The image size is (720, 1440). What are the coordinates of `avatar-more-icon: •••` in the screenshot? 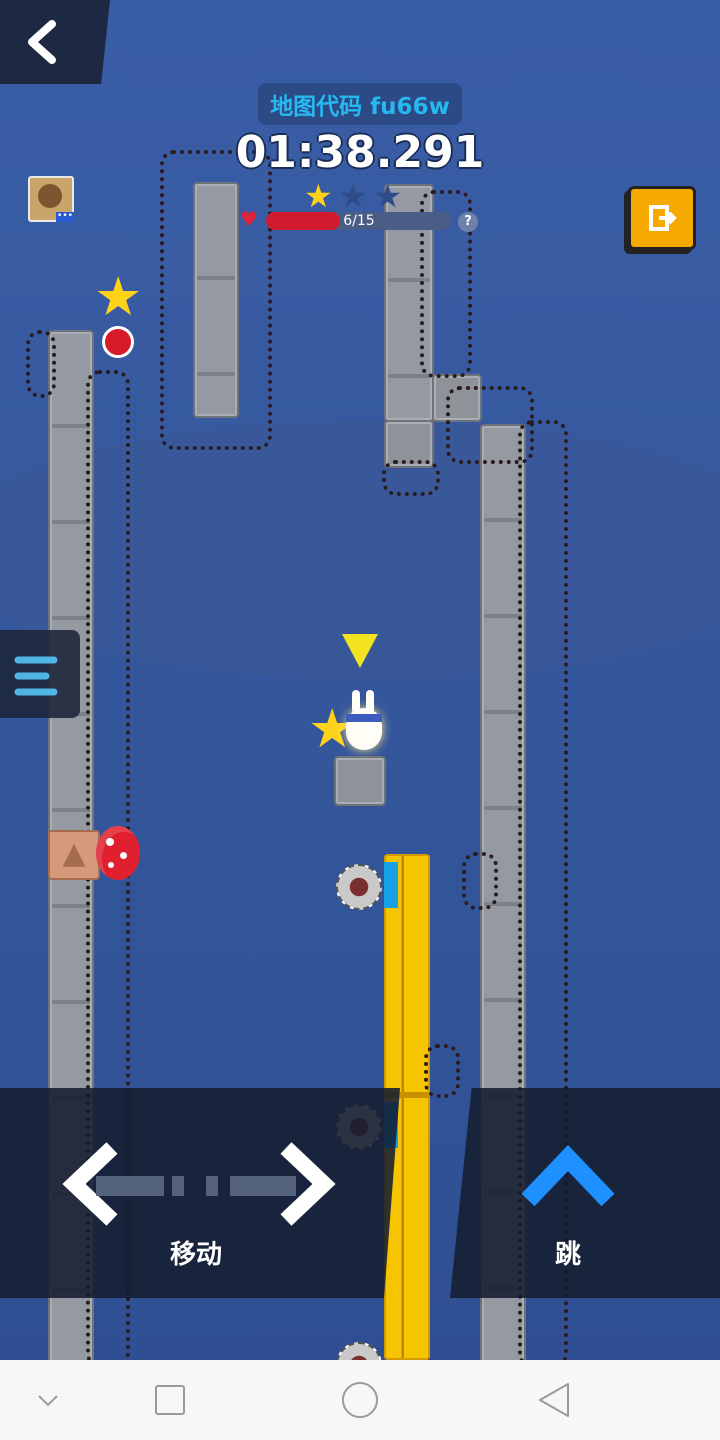 It's located at (65, 216).